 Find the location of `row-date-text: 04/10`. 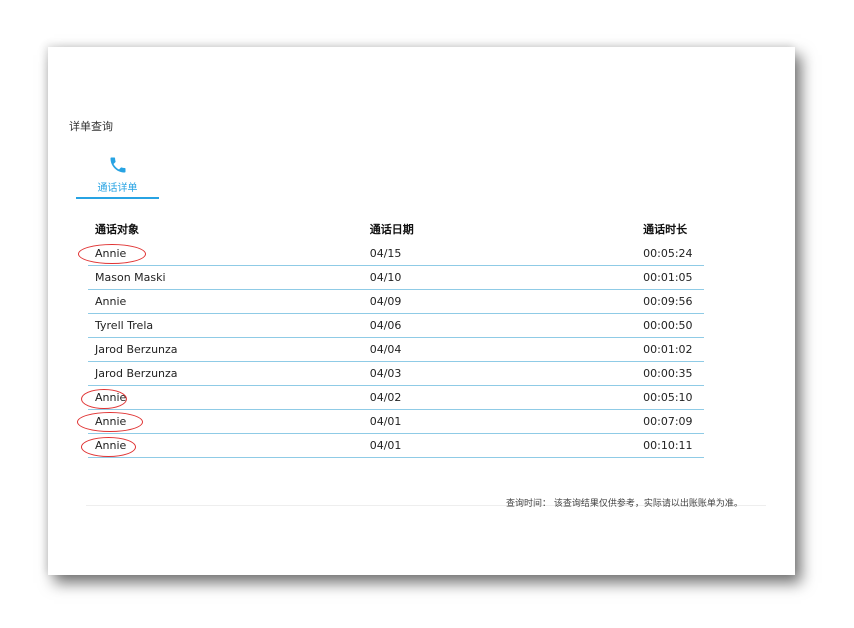

row-date-text: 04/10 is located at coordinates (385, 277).